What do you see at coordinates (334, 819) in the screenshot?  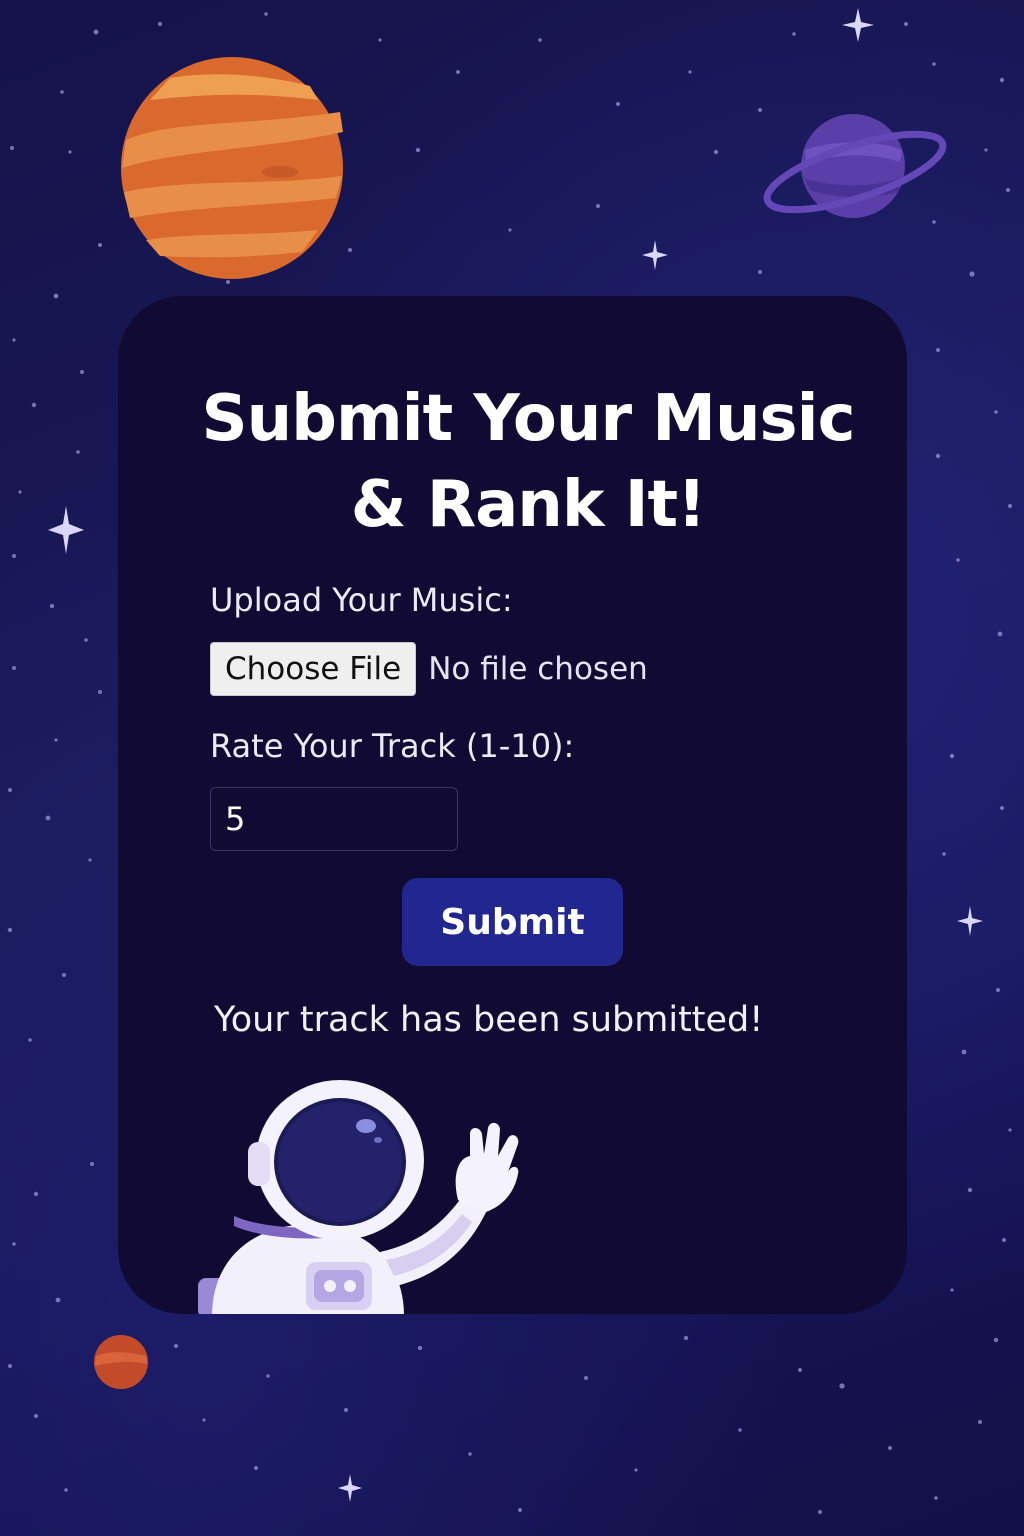 I see `rating-input` at bounding box center [334, 819].